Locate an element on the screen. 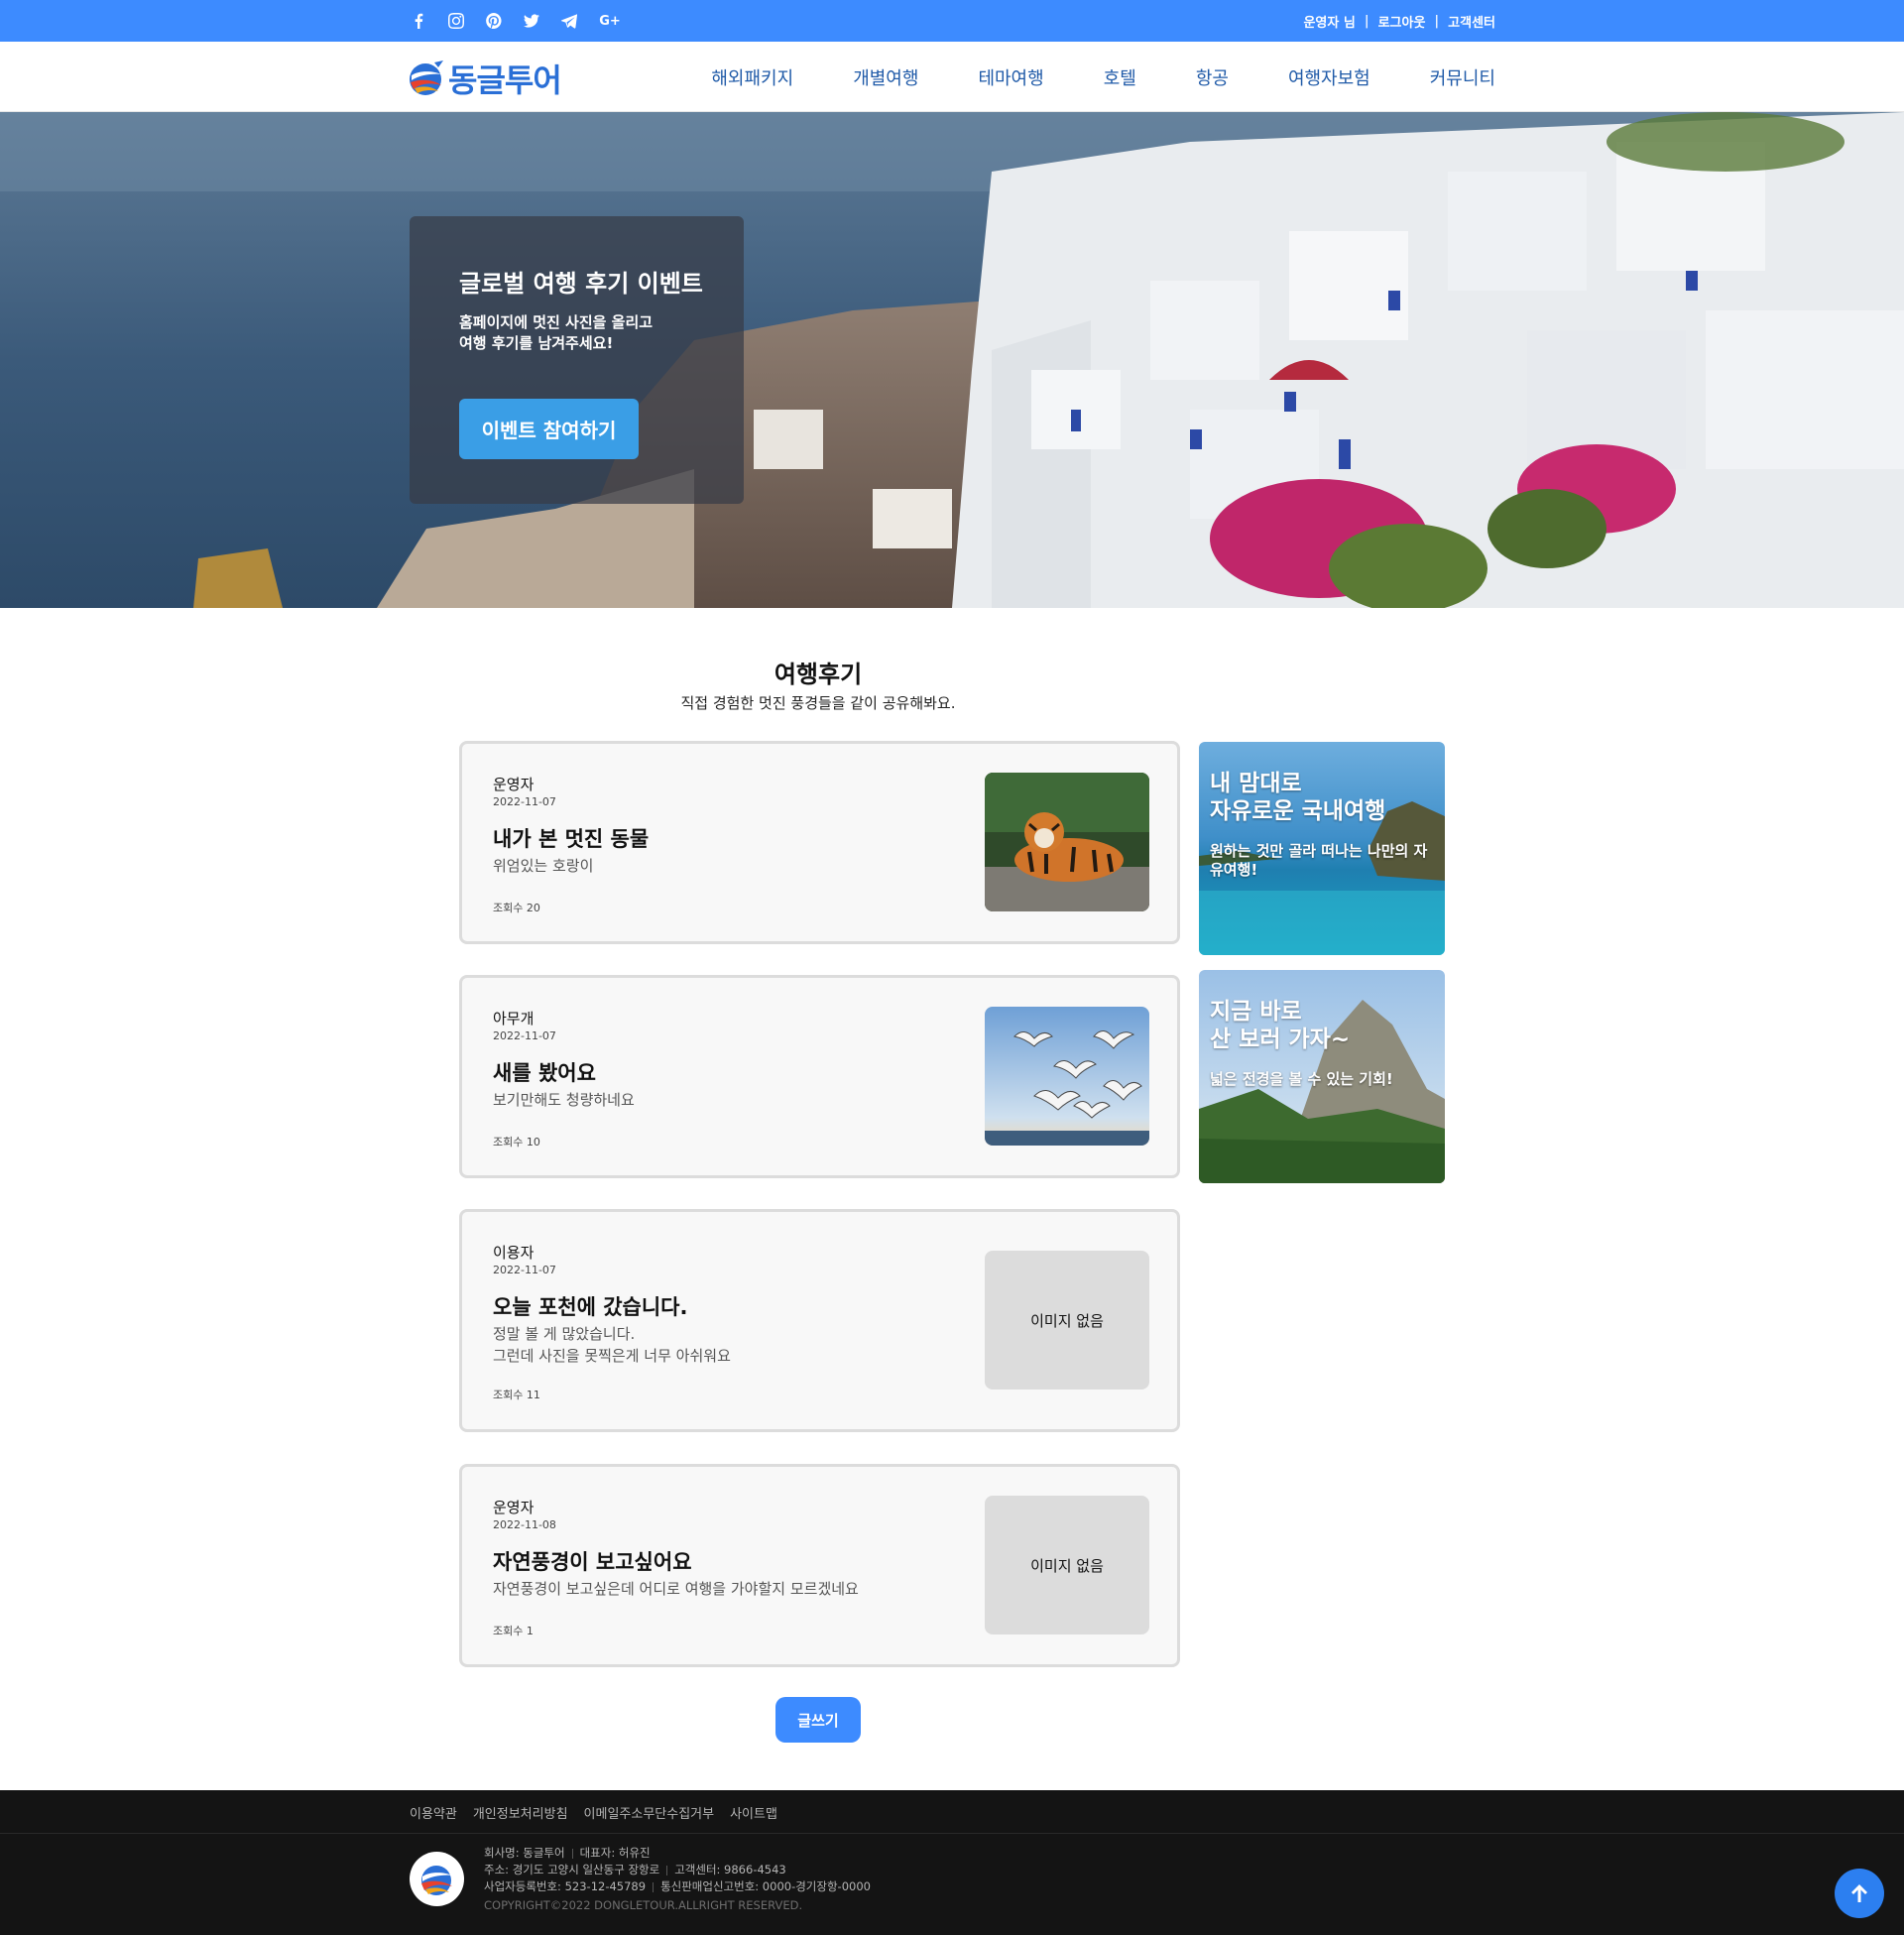 The width and height of the screenshot is (1904, 1935). company-address: 주소: 경기도 고양시 일산동구 장항로 is located at coordinates (572, 1870).